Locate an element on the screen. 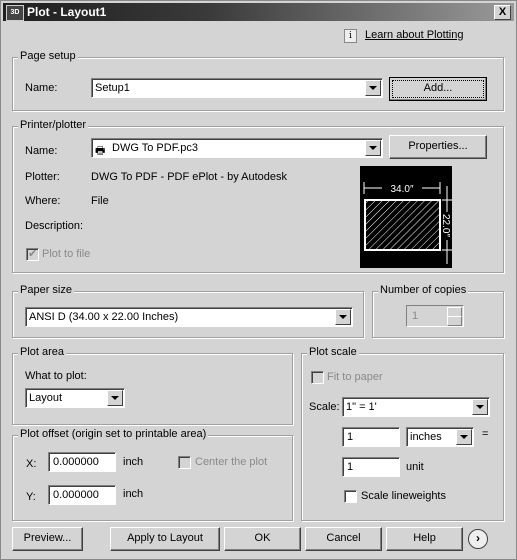  learn-about-plotting-link: Learn about Plotting is located at coordinates (414, 35).